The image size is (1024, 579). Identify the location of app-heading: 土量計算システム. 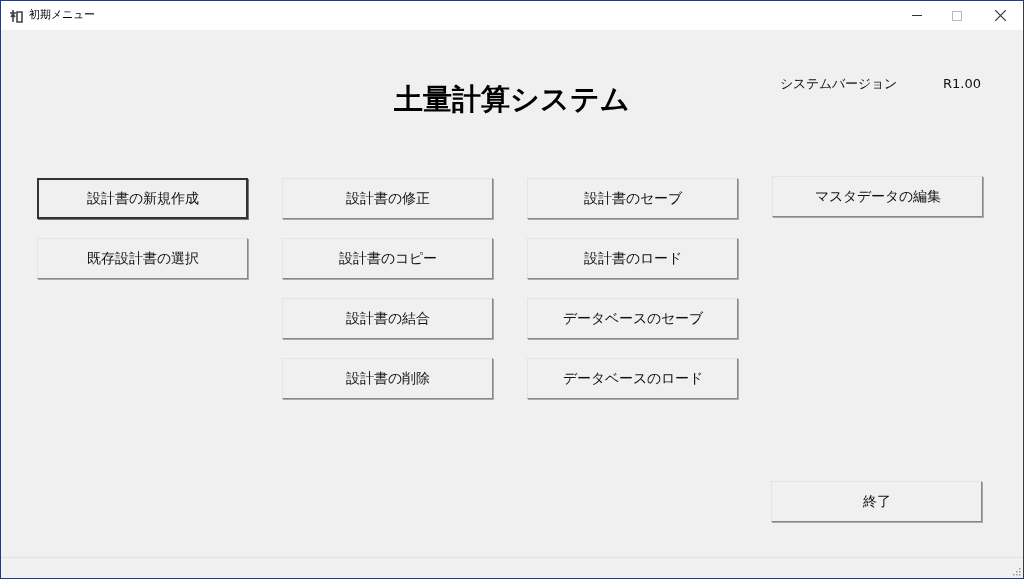
(512, 98).